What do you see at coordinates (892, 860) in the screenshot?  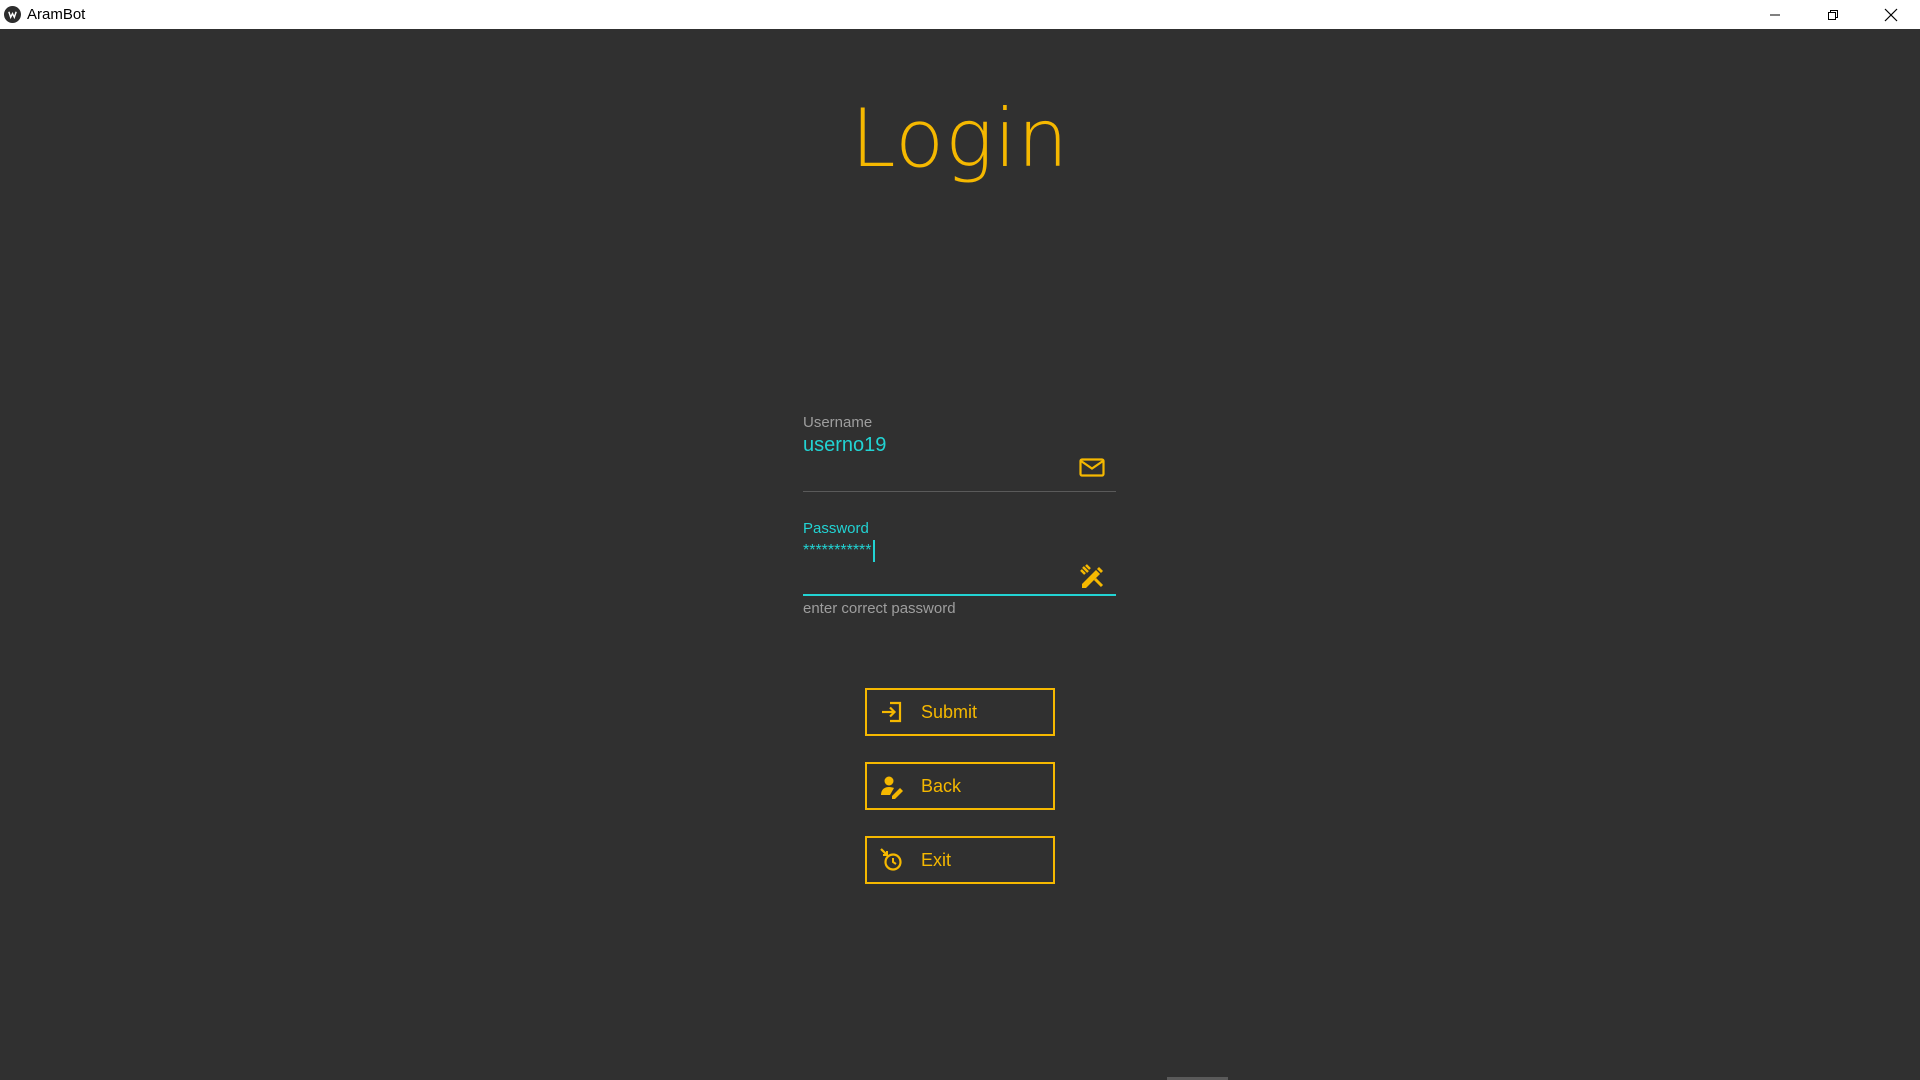 I see `timer-icon` at bounding box center [892, 860].